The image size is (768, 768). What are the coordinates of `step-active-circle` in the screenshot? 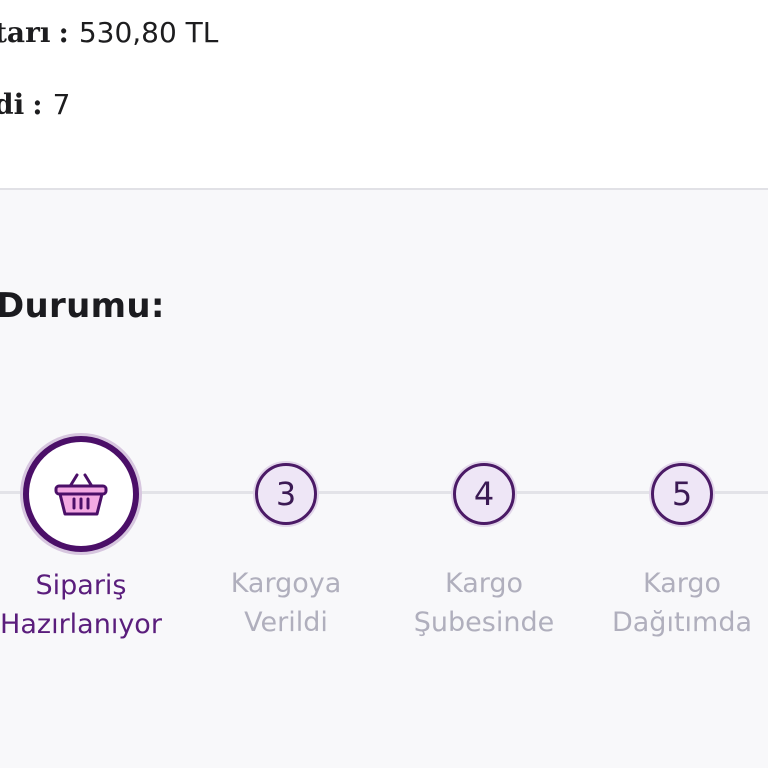 It's located at (81, 494).